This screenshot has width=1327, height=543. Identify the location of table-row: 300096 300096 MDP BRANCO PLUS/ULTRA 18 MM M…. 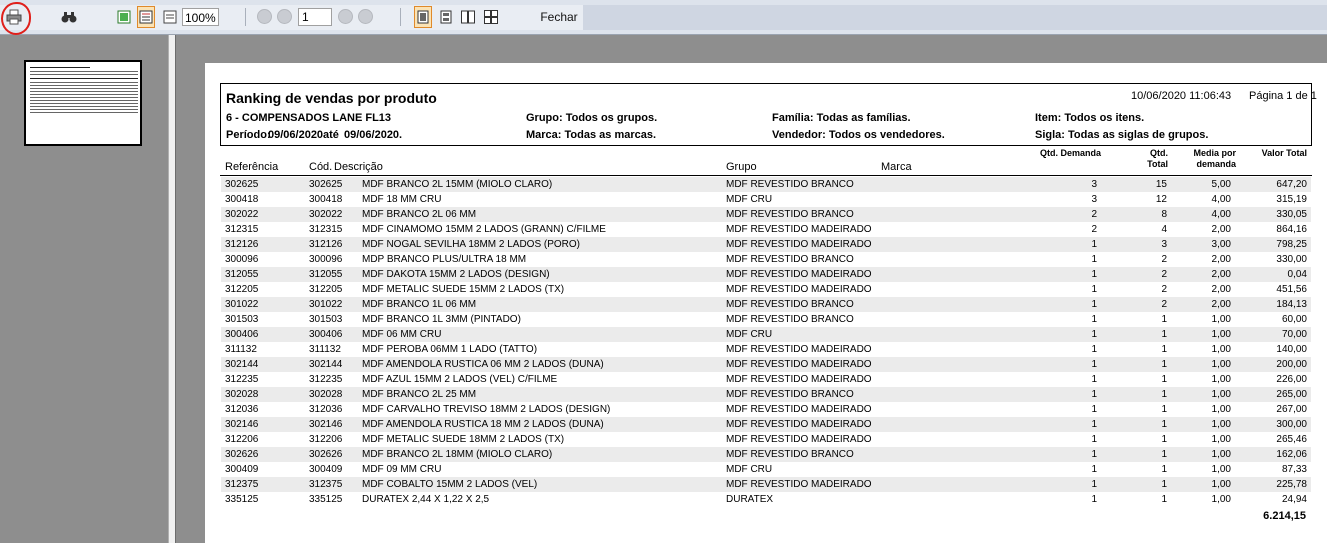
(766, 259).